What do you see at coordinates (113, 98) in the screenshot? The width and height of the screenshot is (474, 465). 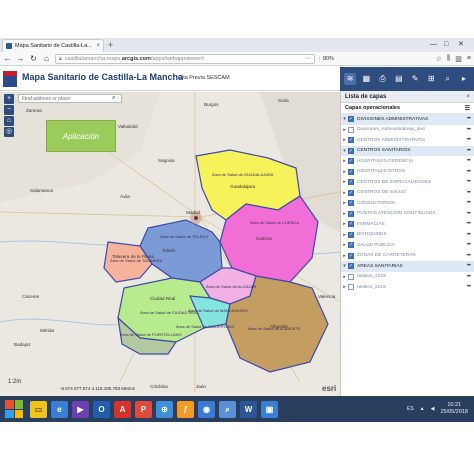 I see `search-icon: ⌕` at bounding box center [113, 98].